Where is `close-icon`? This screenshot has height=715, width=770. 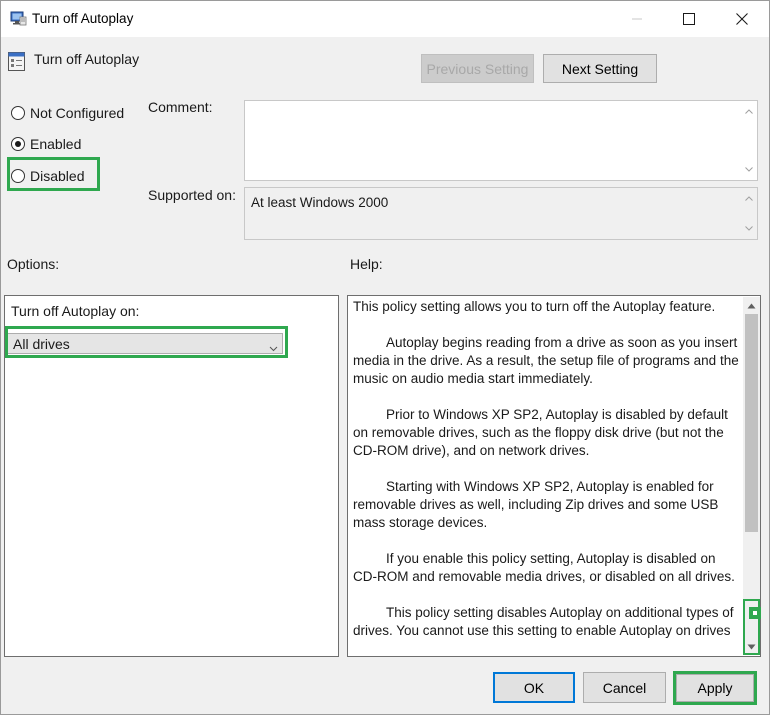 close-icon is located at coordinates (742, 19).